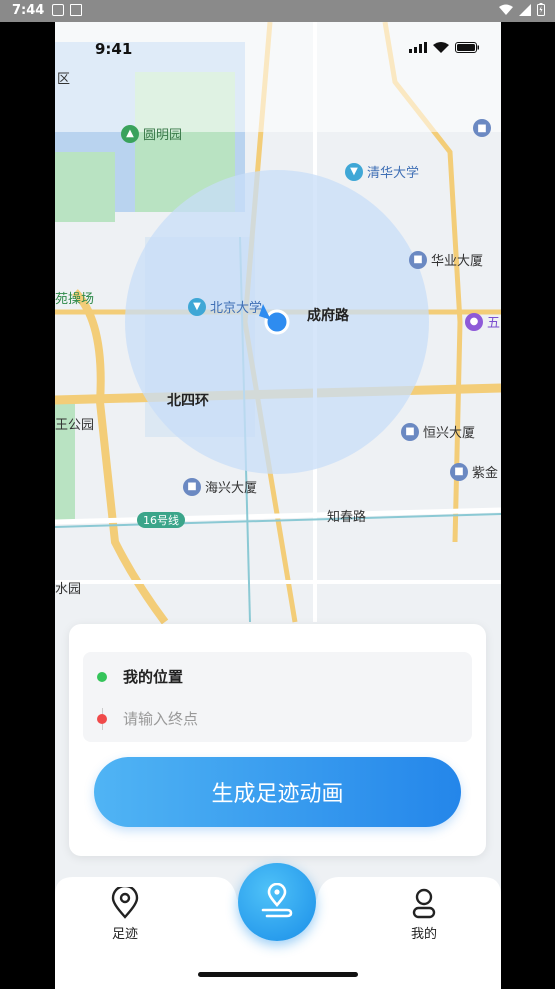 Image resolution: width=555 pixels, height=989 pixels. Describe the element at coordinates (424, 903) in the screenshot. I see `person-icon` at that location.